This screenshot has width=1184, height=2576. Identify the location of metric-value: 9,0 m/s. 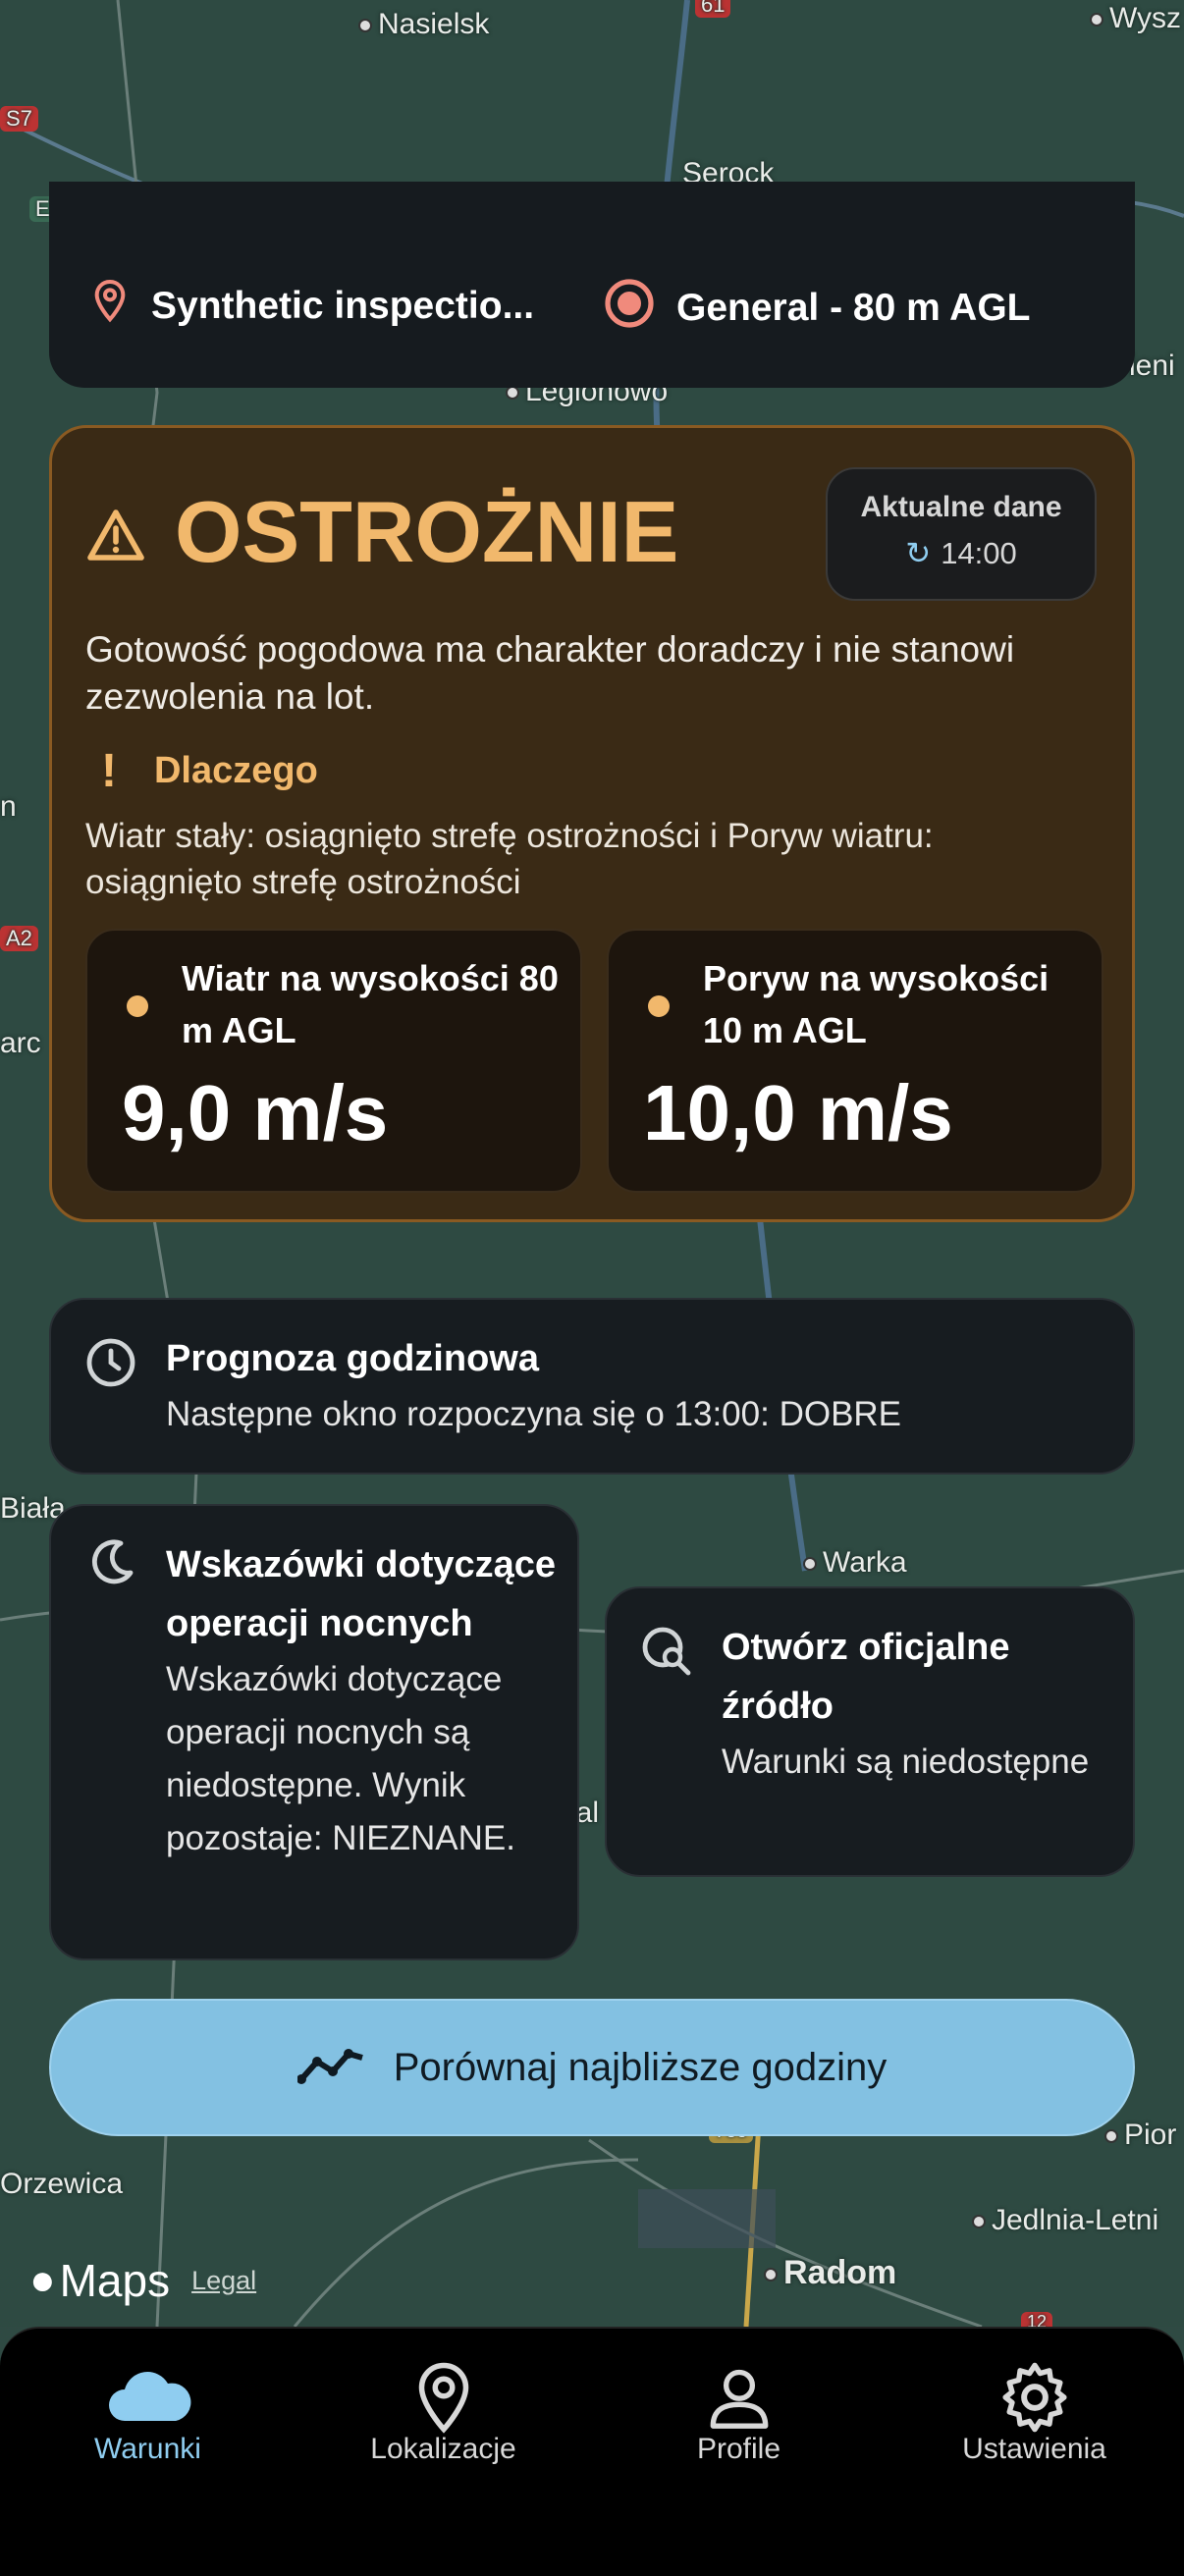
(256, 1112).